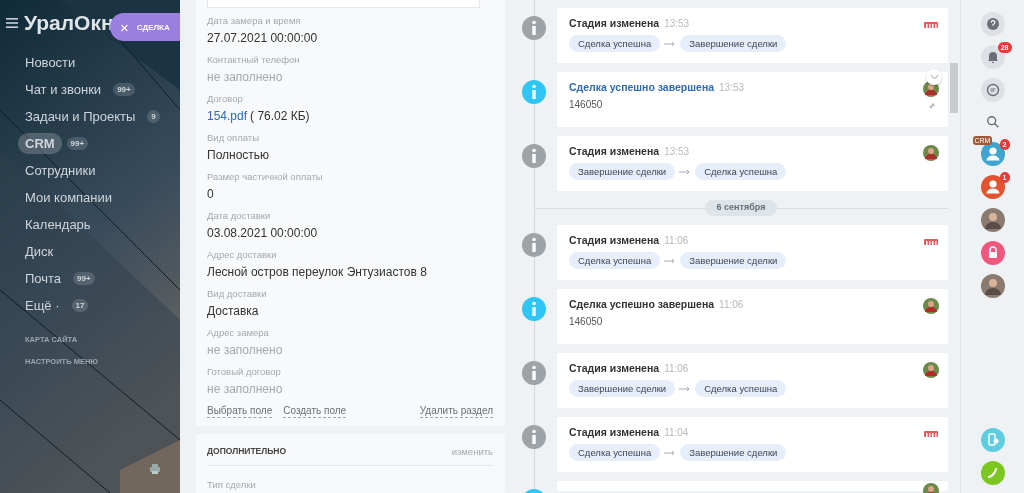 The width and height of the screenshot is (1024, 493). I want to click on file-link: 154.pdf, so click(227, 116).